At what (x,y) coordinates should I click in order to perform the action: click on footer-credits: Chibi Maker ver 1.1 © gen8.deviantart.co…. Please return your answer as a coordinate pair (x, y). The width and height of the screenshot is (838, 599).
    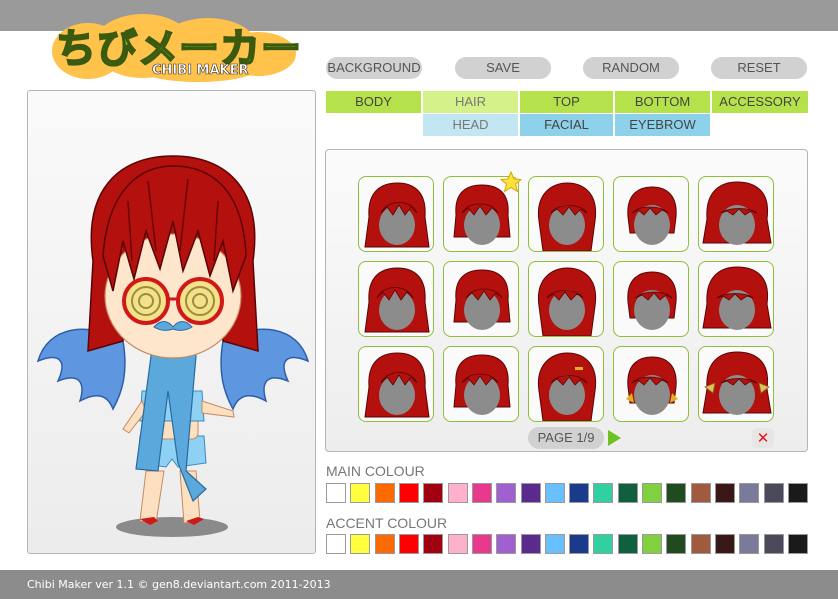
    Looking at the image, I should click on (419, 584).